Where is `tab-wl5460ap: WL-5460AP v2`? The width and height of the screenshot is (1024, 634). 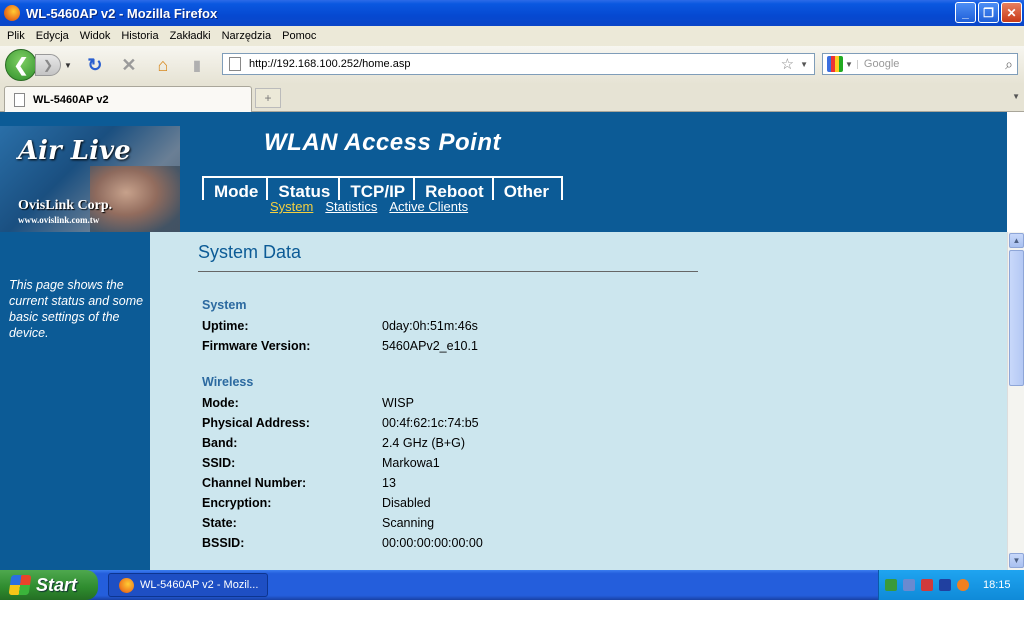 tab-wl5460ap: WL-5460AP v2 is located at coordinates (128, 99).